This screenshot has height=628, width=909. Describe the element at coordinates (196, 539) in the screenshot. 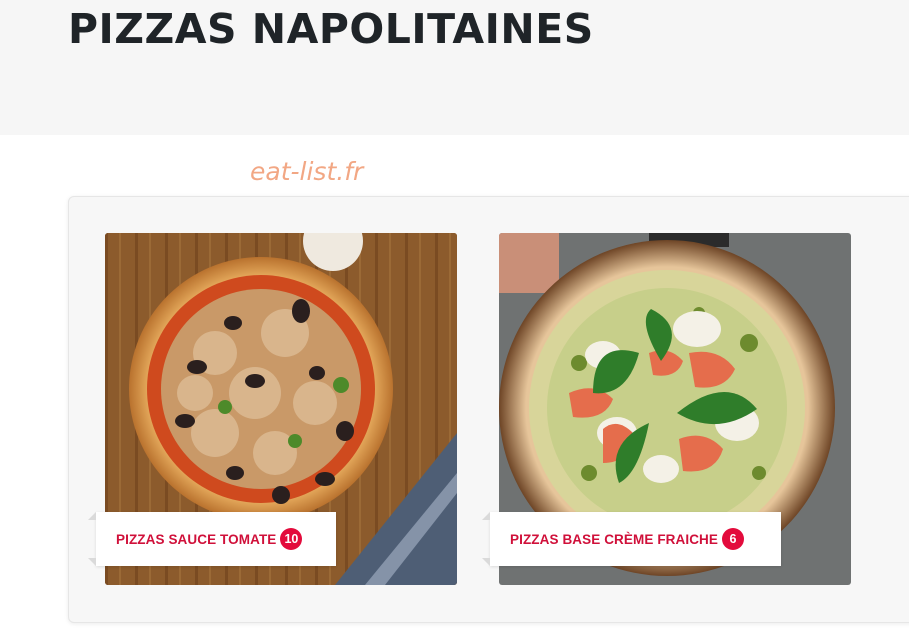

I see `category-label: PIZZAS SAUCE TOMATE` at that location.